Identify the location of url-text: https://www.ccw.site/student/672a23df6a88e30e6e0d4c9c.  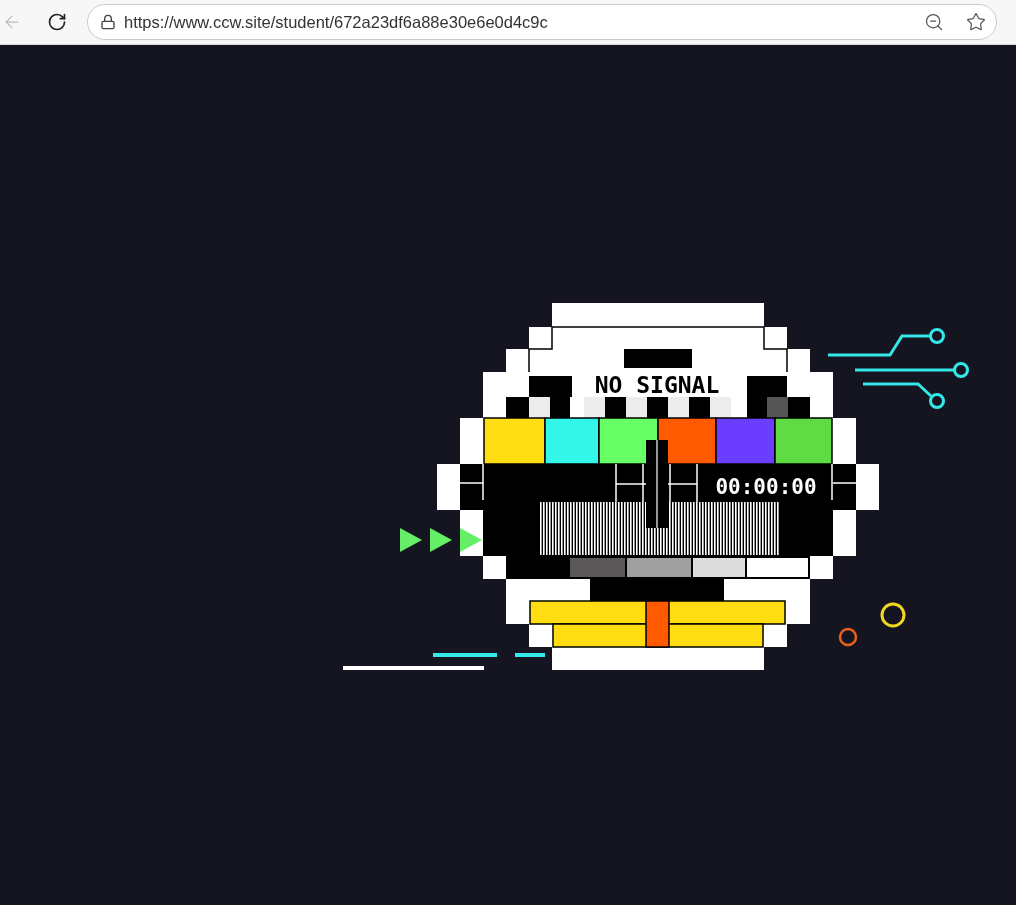
(336, 22).